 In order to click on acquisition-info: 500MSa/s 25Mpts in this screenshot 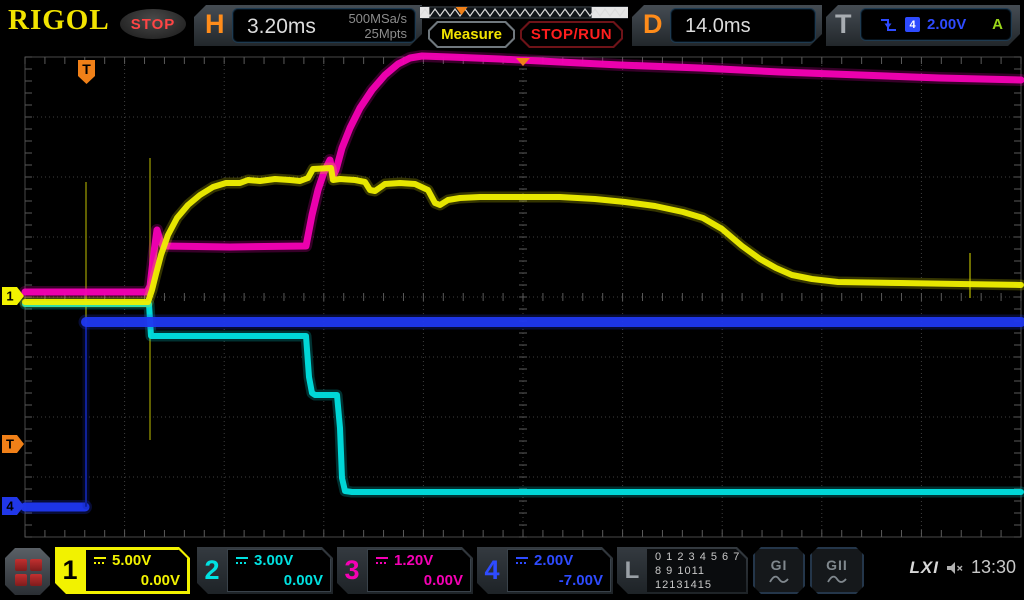, I will do `click(377, 26)`.